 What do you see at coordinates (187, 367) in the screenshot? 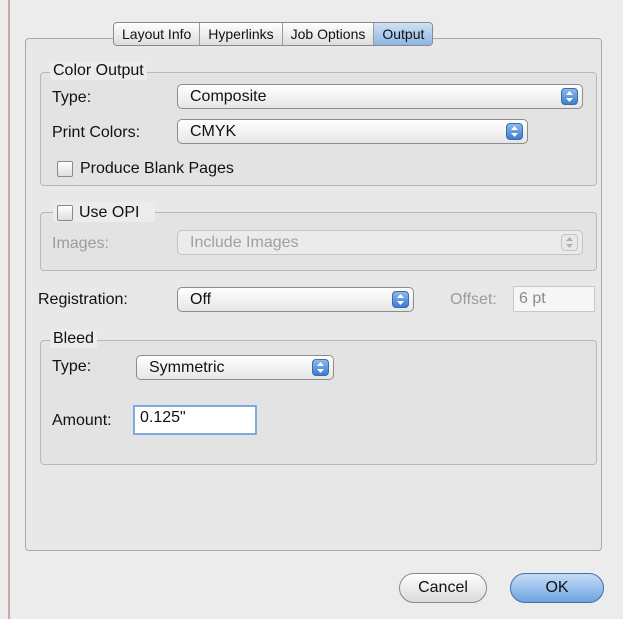
I see `bleed-type-value: Symmetric` at bounding box center [187, 367].